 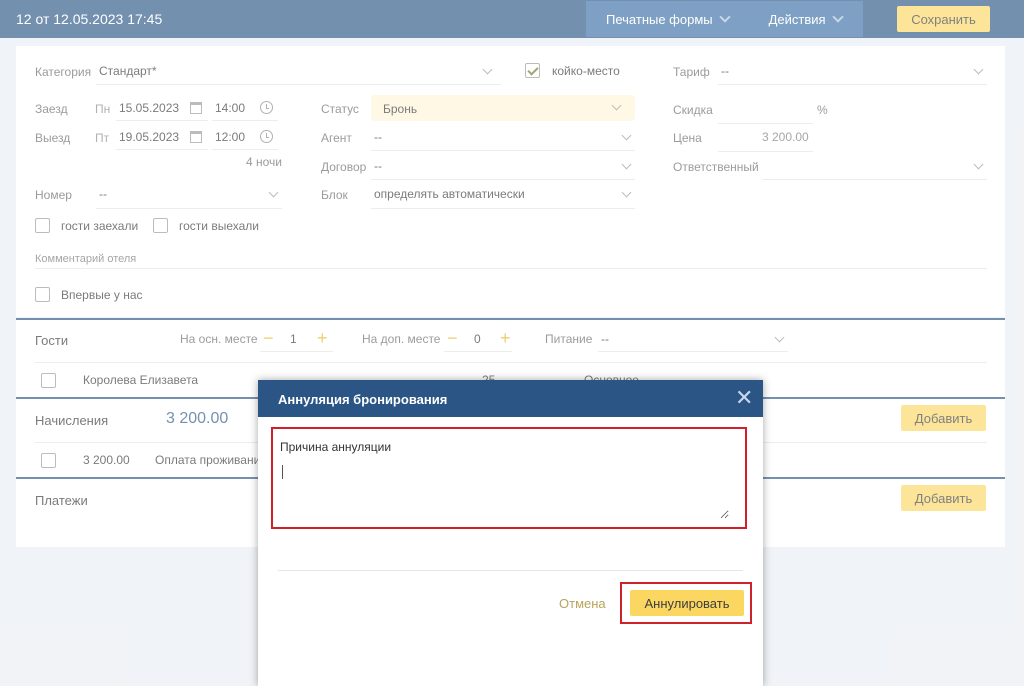 What do you see at coordinates (582, 603) in the screenshot?
I see `cancel-link: Отмена` at bounding box center [582, 603].